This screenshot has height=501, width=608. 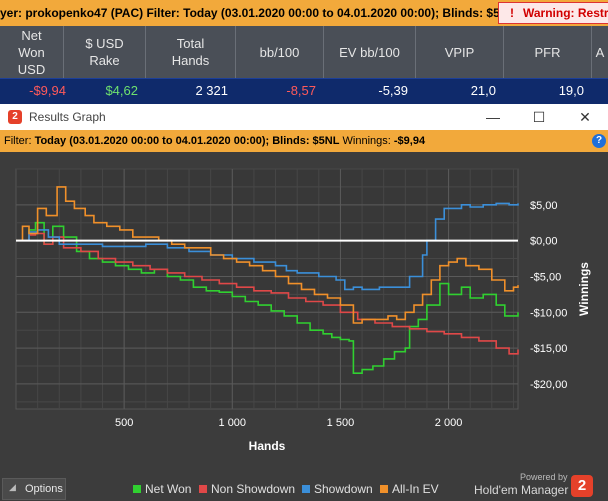 What do you see at coordinates (67, 117) in the screenshot?
I see `window-title: Results Graph` at bounding box center [67, 117].